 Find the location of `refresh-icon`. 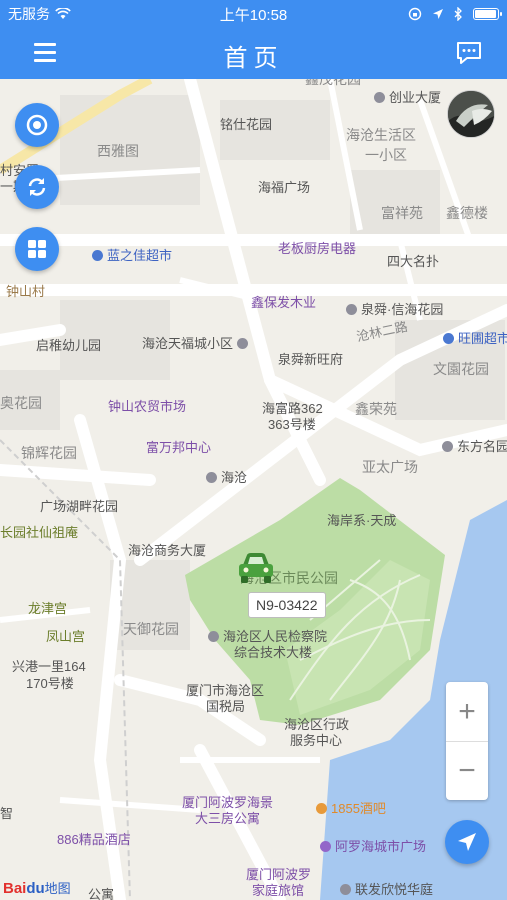

refresh-icon is located at coordinates (37, 187).